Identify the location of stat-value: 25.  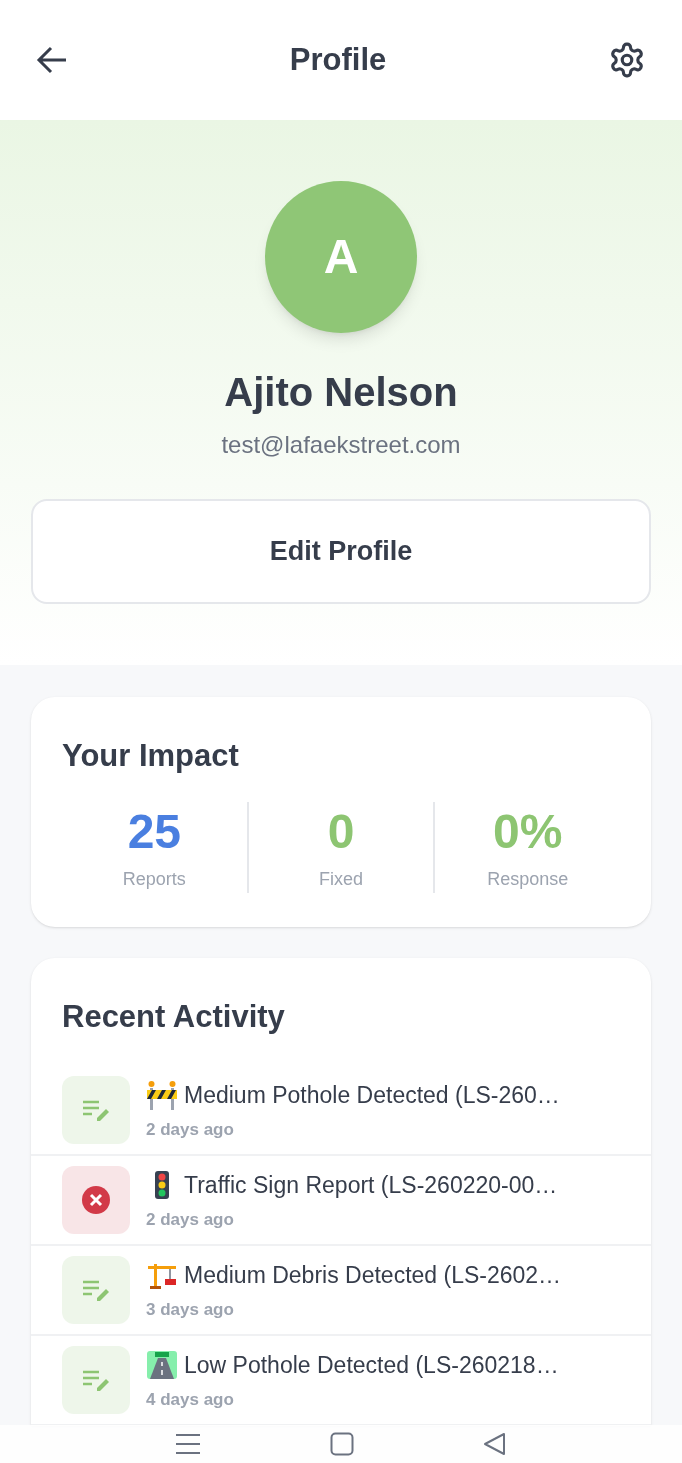
(154, 831).